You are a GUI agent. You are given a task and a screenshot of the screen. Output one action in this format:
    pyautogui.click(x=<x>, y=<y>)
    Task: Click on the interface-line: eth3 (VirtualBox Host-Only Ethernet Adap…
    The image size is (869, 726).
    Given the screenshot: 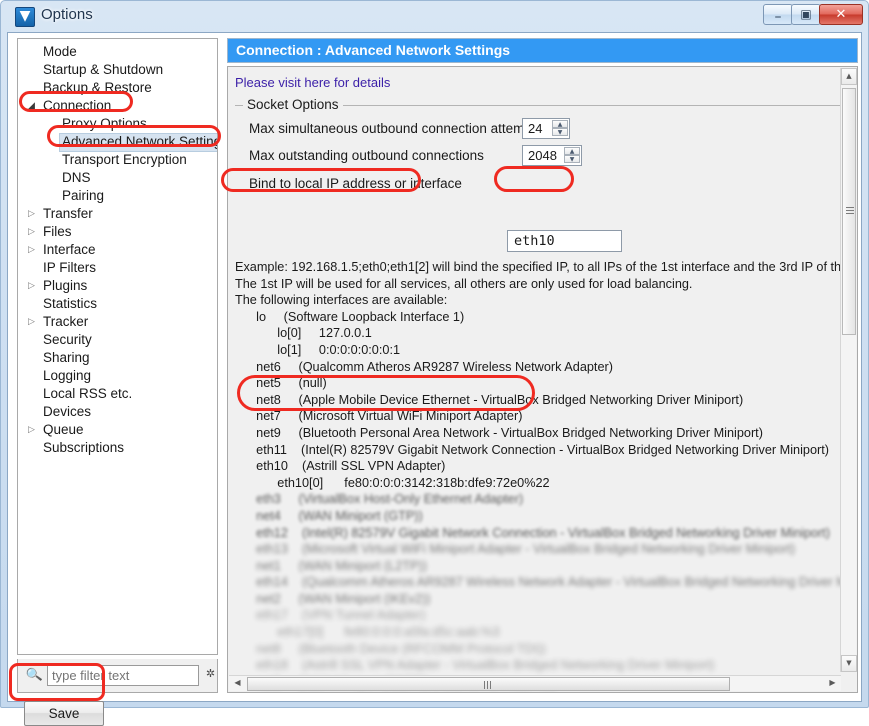 What is the action you would take?
    pyautogui.click(x=379, y=499)
    